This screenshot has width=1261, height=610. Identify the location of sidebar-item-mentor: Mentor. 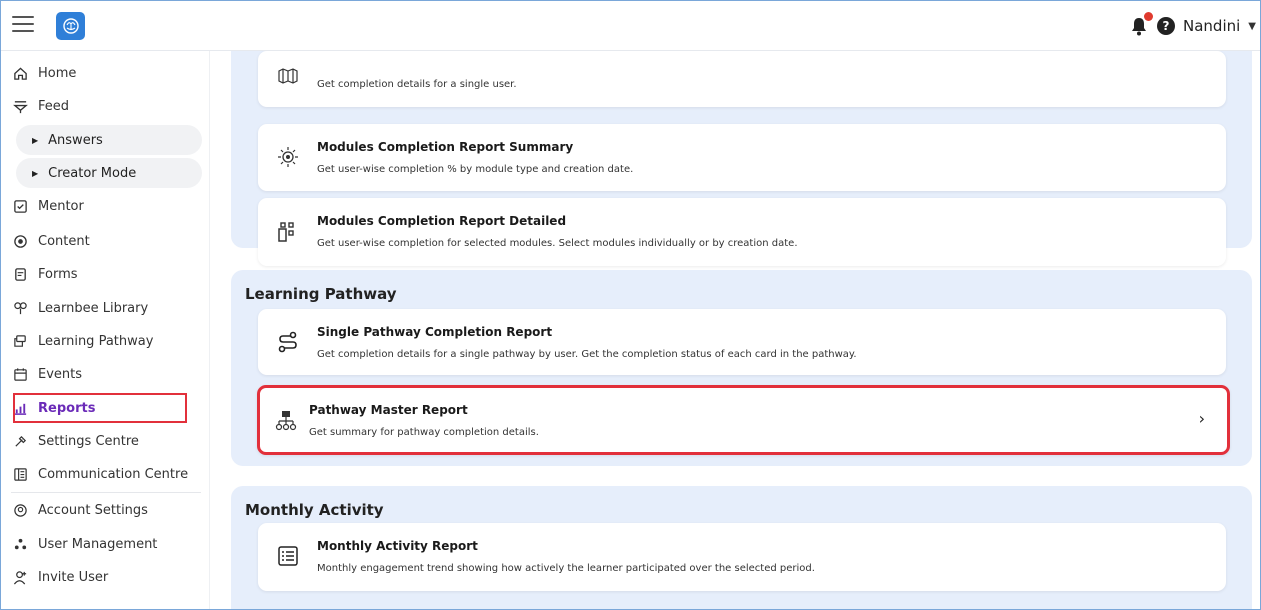
(105, 206).